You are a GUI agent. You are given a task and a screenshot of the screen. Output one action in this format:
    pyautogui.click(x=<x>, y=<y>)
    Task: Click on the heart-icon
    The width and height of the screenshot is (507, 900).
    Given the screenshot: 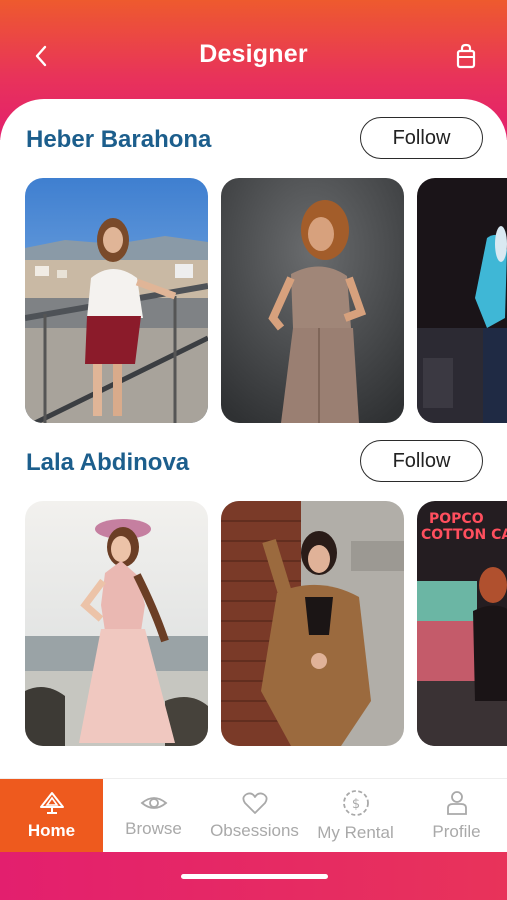 What is the action you would take?
    pyautogui.click(x=254, y=803)
    